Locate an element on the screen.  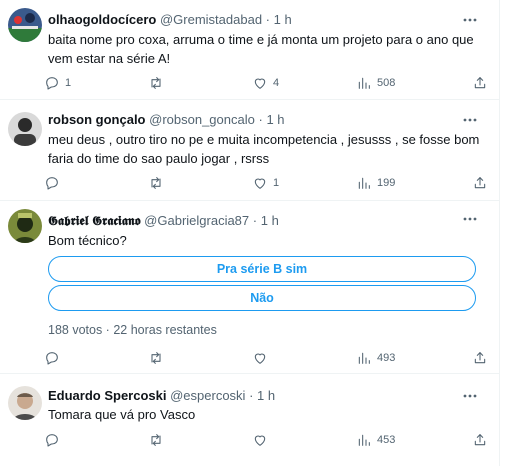
views-count: 199 is located at coordinates (386, 183).